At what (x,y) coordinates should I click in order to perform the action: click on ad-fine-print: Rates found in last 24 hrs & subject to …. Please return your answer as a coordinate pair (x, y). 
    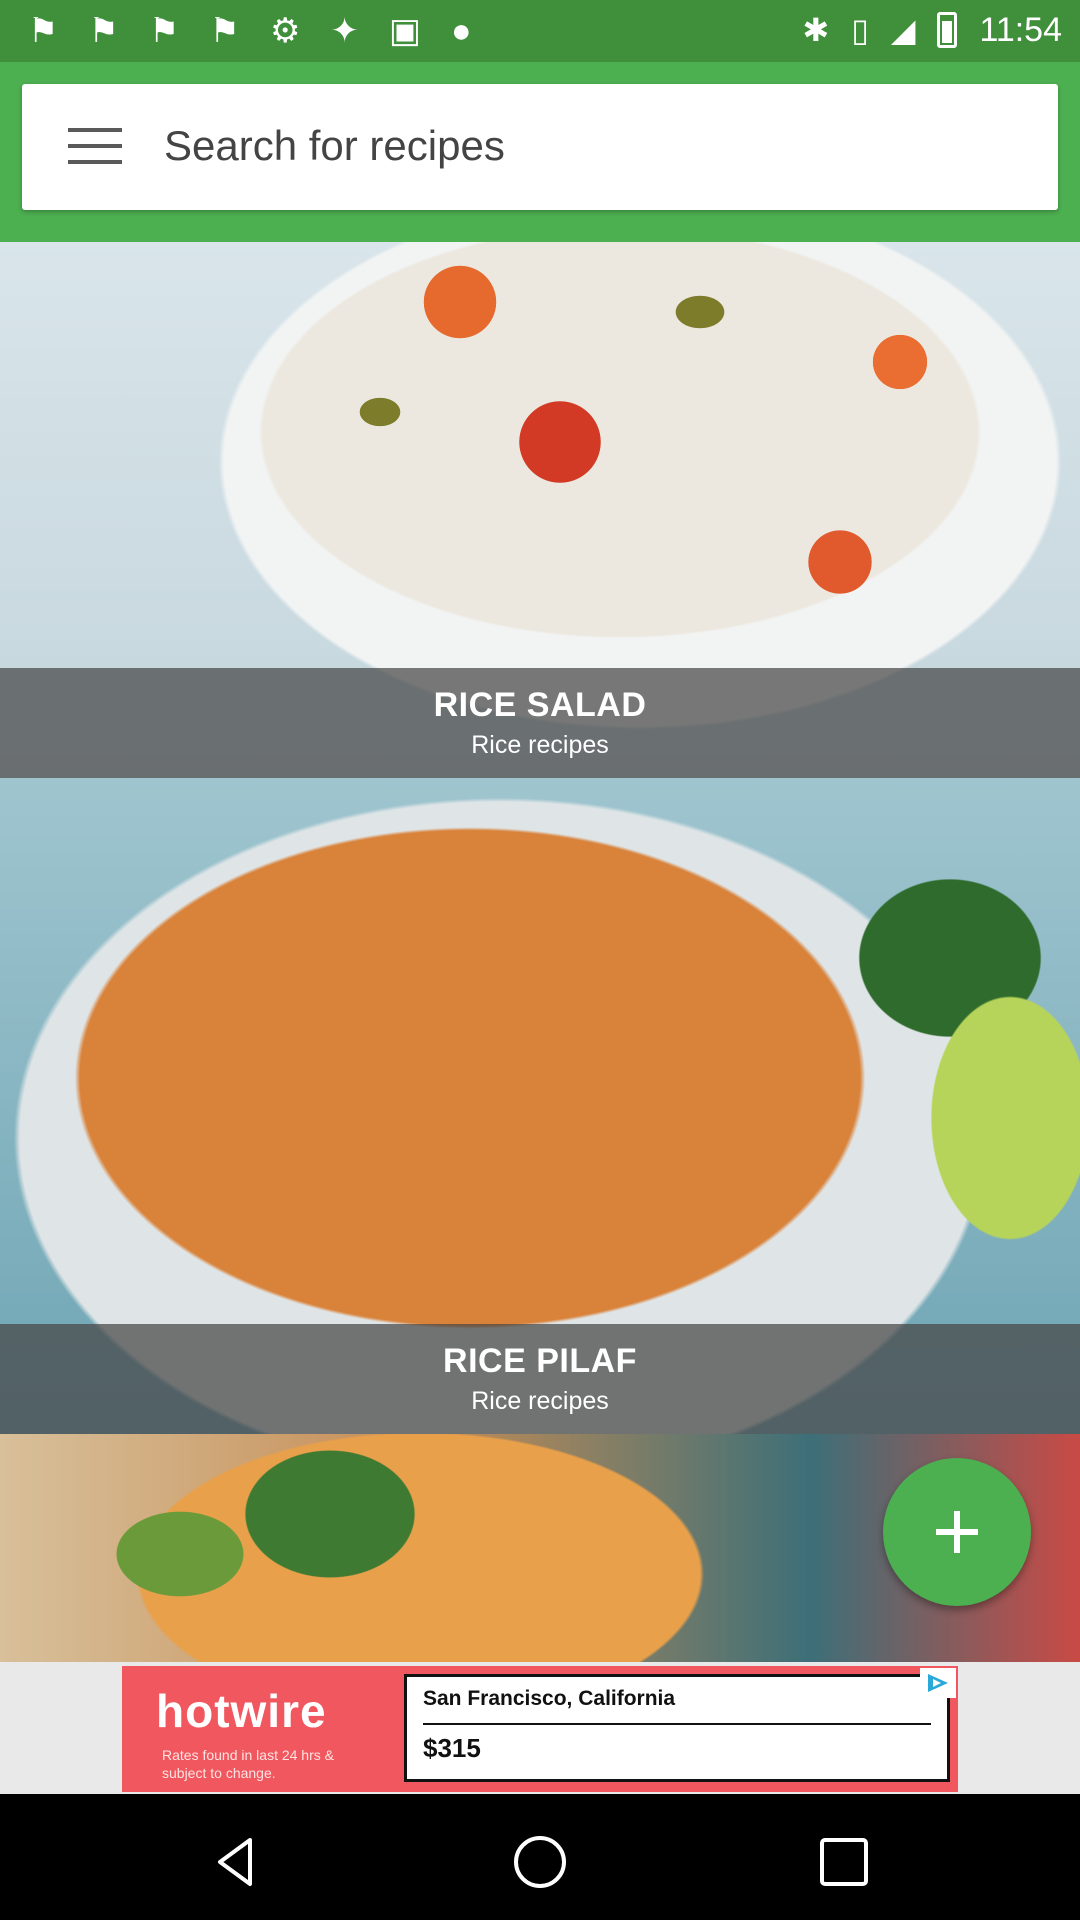
    Looking at the image, I should click on (248, 1764).